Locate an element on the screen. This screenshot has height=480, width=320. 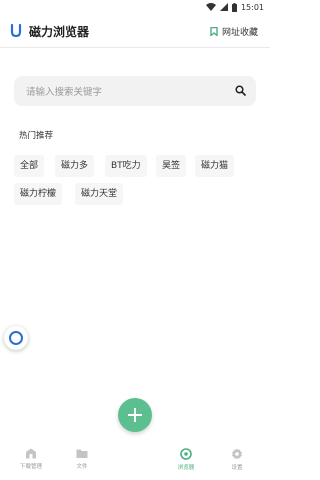
nav-settings: 设置 is located at coordinates (237, 459).